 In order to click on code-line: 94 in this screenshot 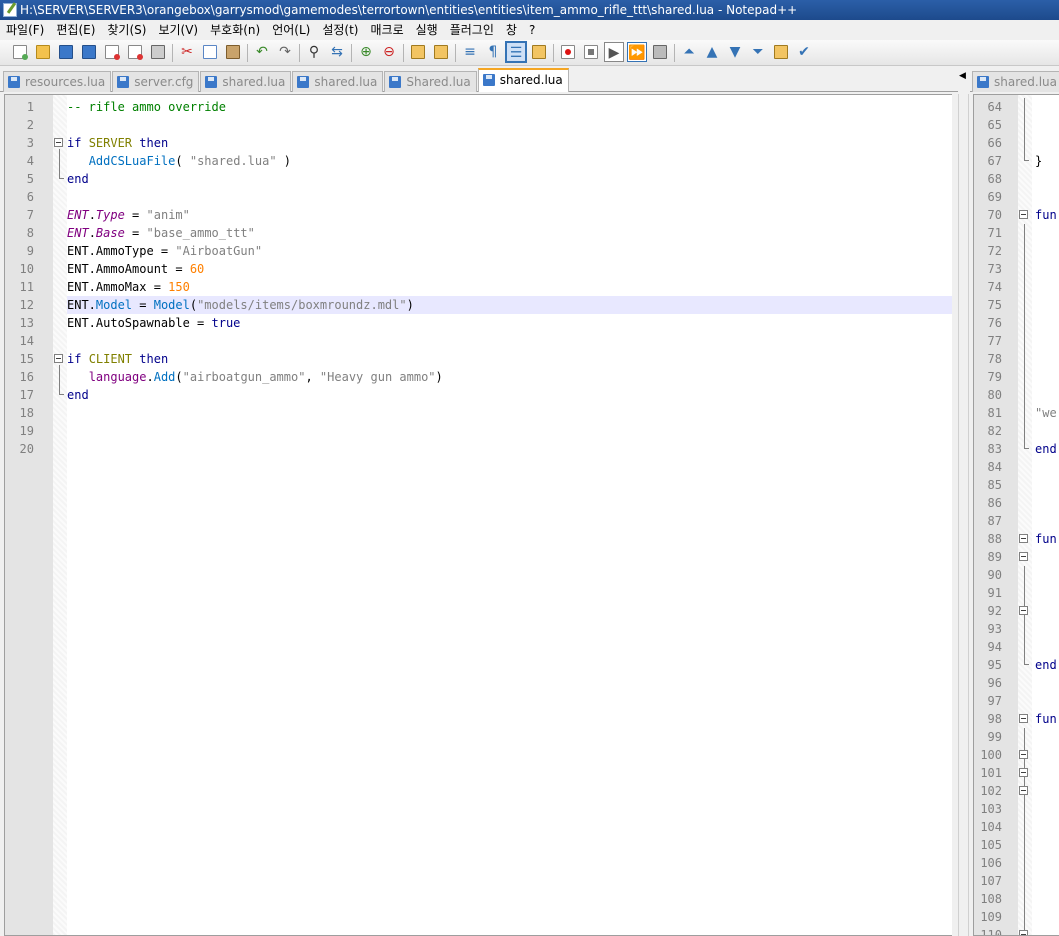, I will do `click(1016, 647)`.